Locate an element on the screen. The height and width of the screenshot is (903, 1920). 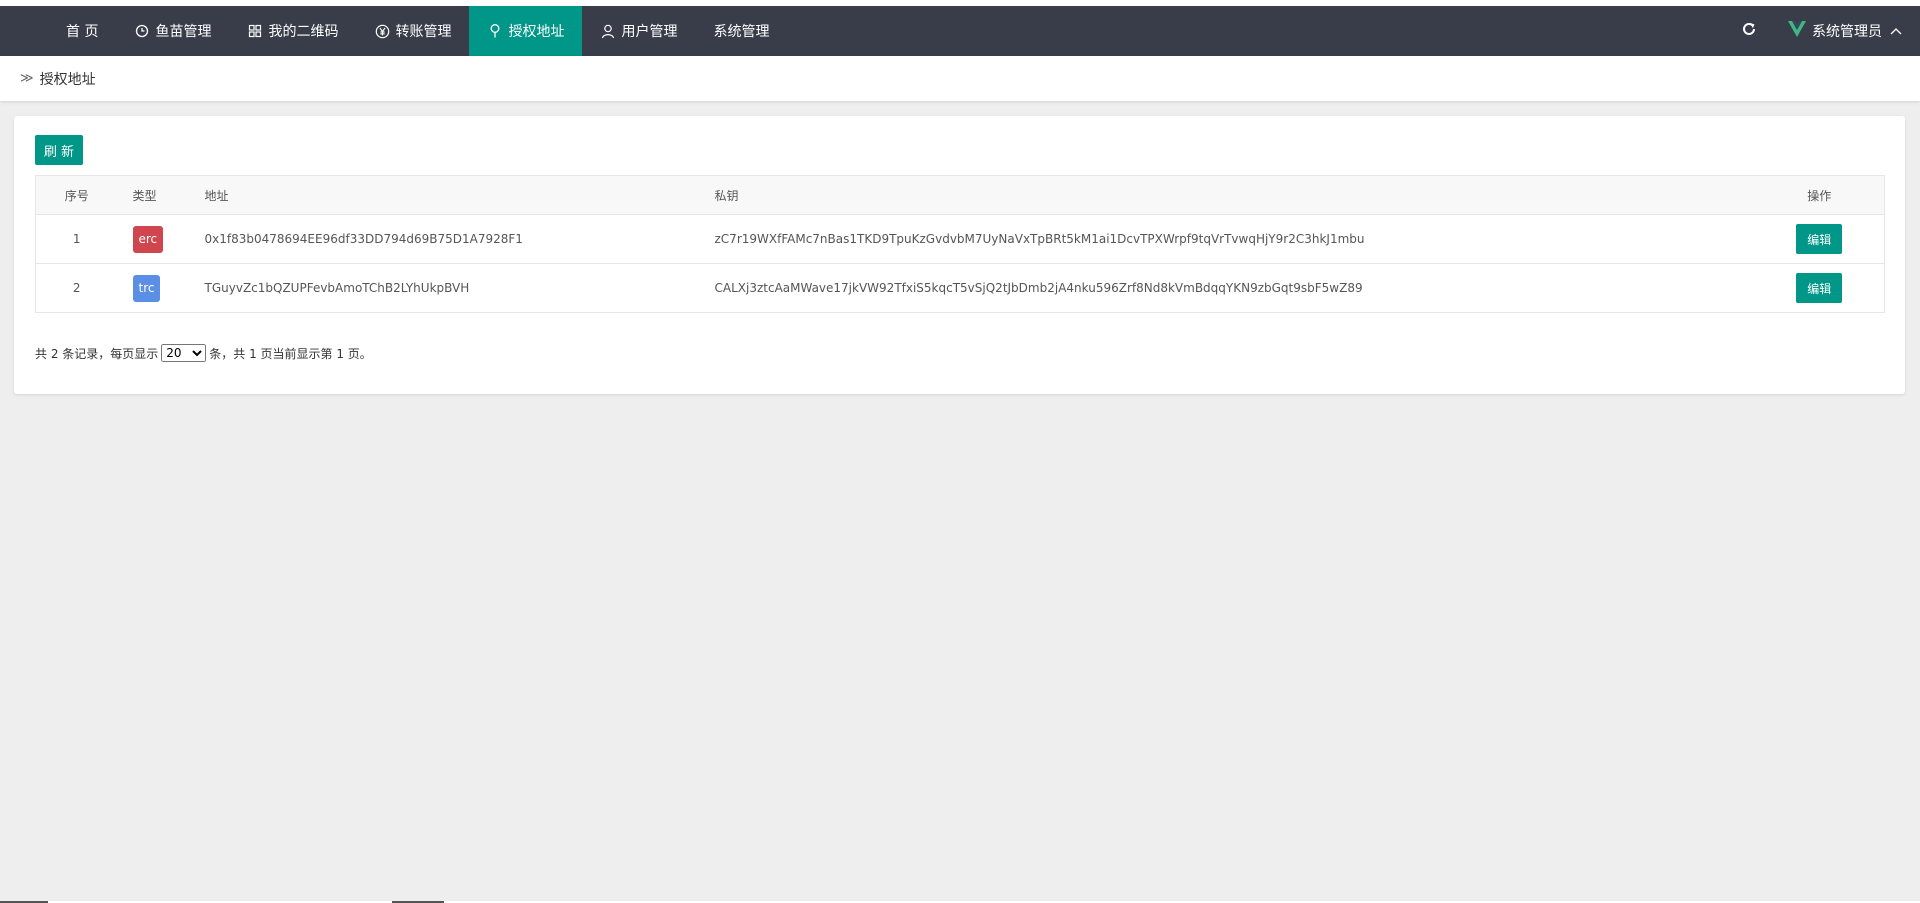
chevron-up-icon is located at coordinates (1896, 31).